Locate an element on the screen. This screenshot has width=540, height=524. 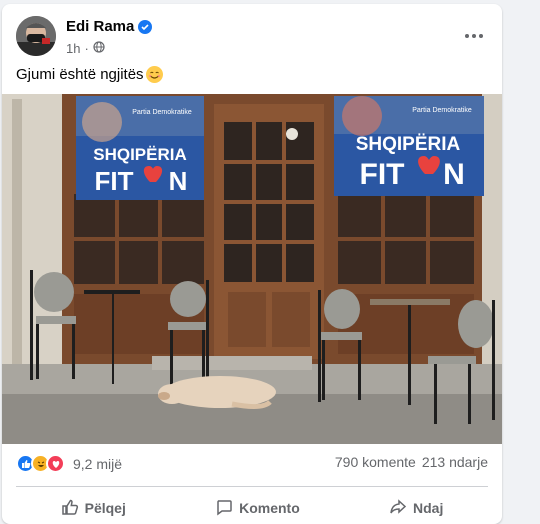
like-button: Pëlqej is located at coordinates (93, 508).